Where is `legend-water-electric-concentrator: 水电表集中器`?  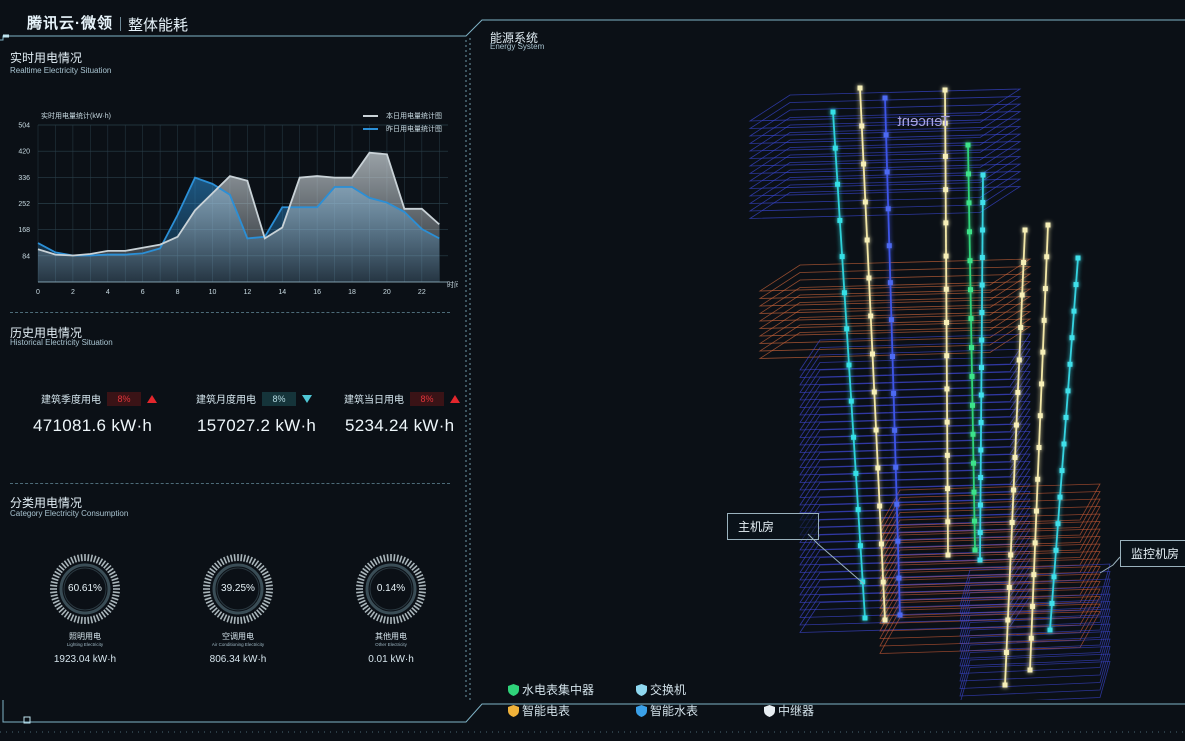
legend-water-electric-concentrator: 水电表集中器 is located at coordinates (551, 689).